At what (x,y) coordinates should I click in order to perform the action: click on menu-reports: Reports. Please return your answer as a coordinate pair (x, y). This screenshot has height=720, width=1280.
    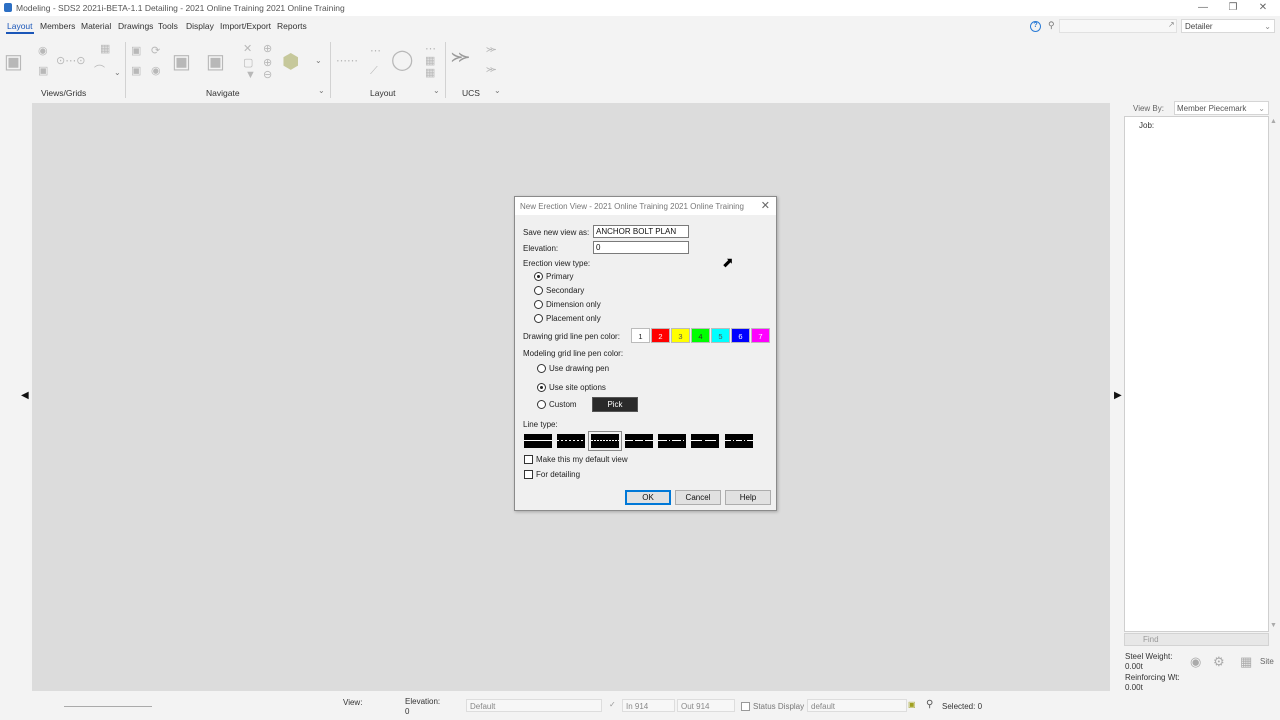
    Looking at the image, I should click on (292, 26).